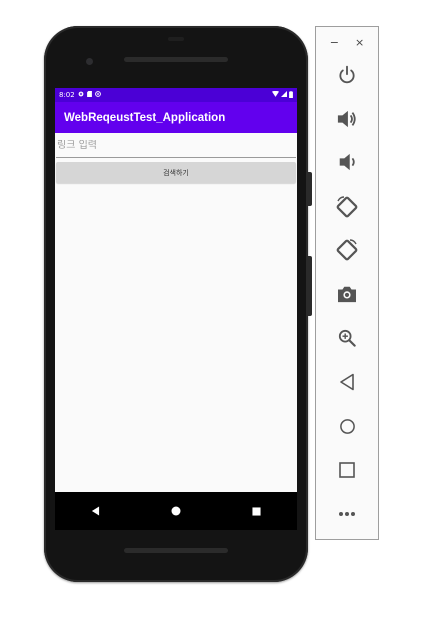 This screenshot has width=431, height=625. I want to click on sd-card-notification-icon, so click(89, 95).